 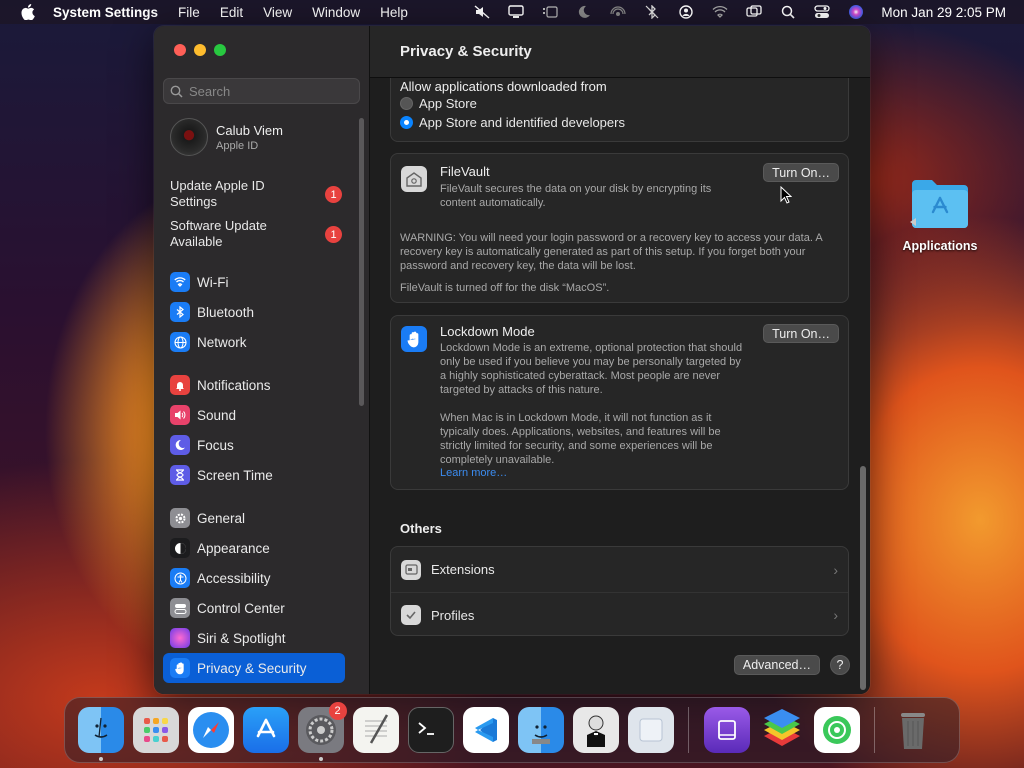 What do you see at coordinates (619, 614) in the screenshot?
I see `profiles-row: Profiles ›` at bounding box center [619, 614].